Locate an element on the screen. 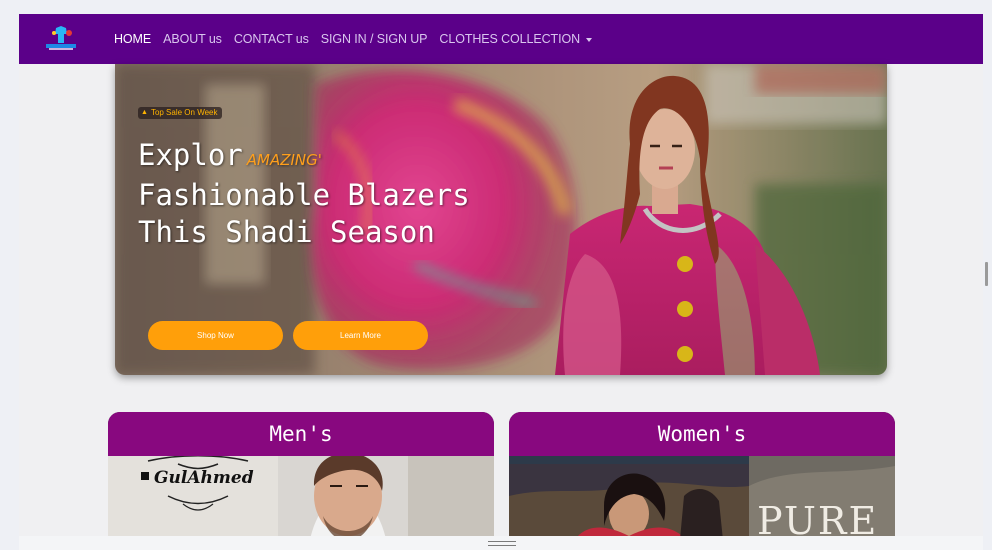 This screenshot has height=550, width=992. nav-clothes-collection-dropdown: CLOTHES COLLECTION is located at coordinates (516, 39).